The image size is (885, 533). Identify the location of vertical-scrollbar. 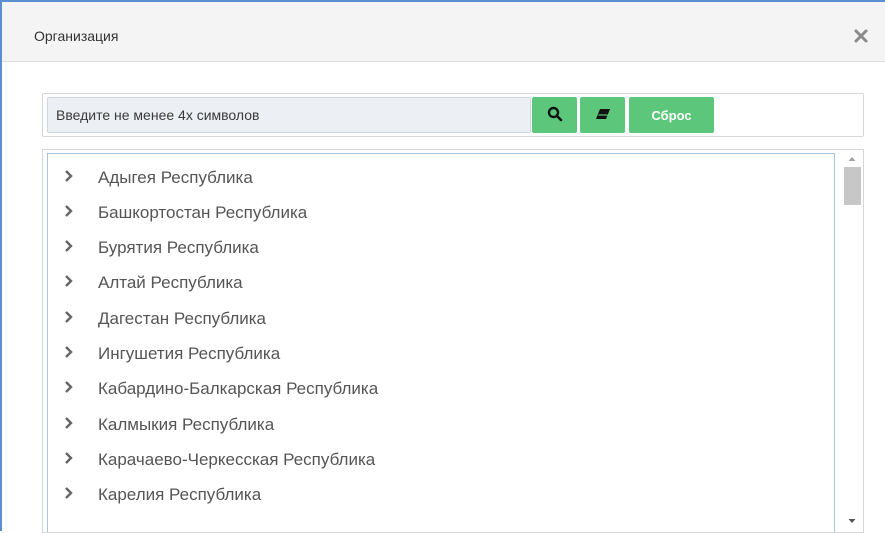
(852, 341).